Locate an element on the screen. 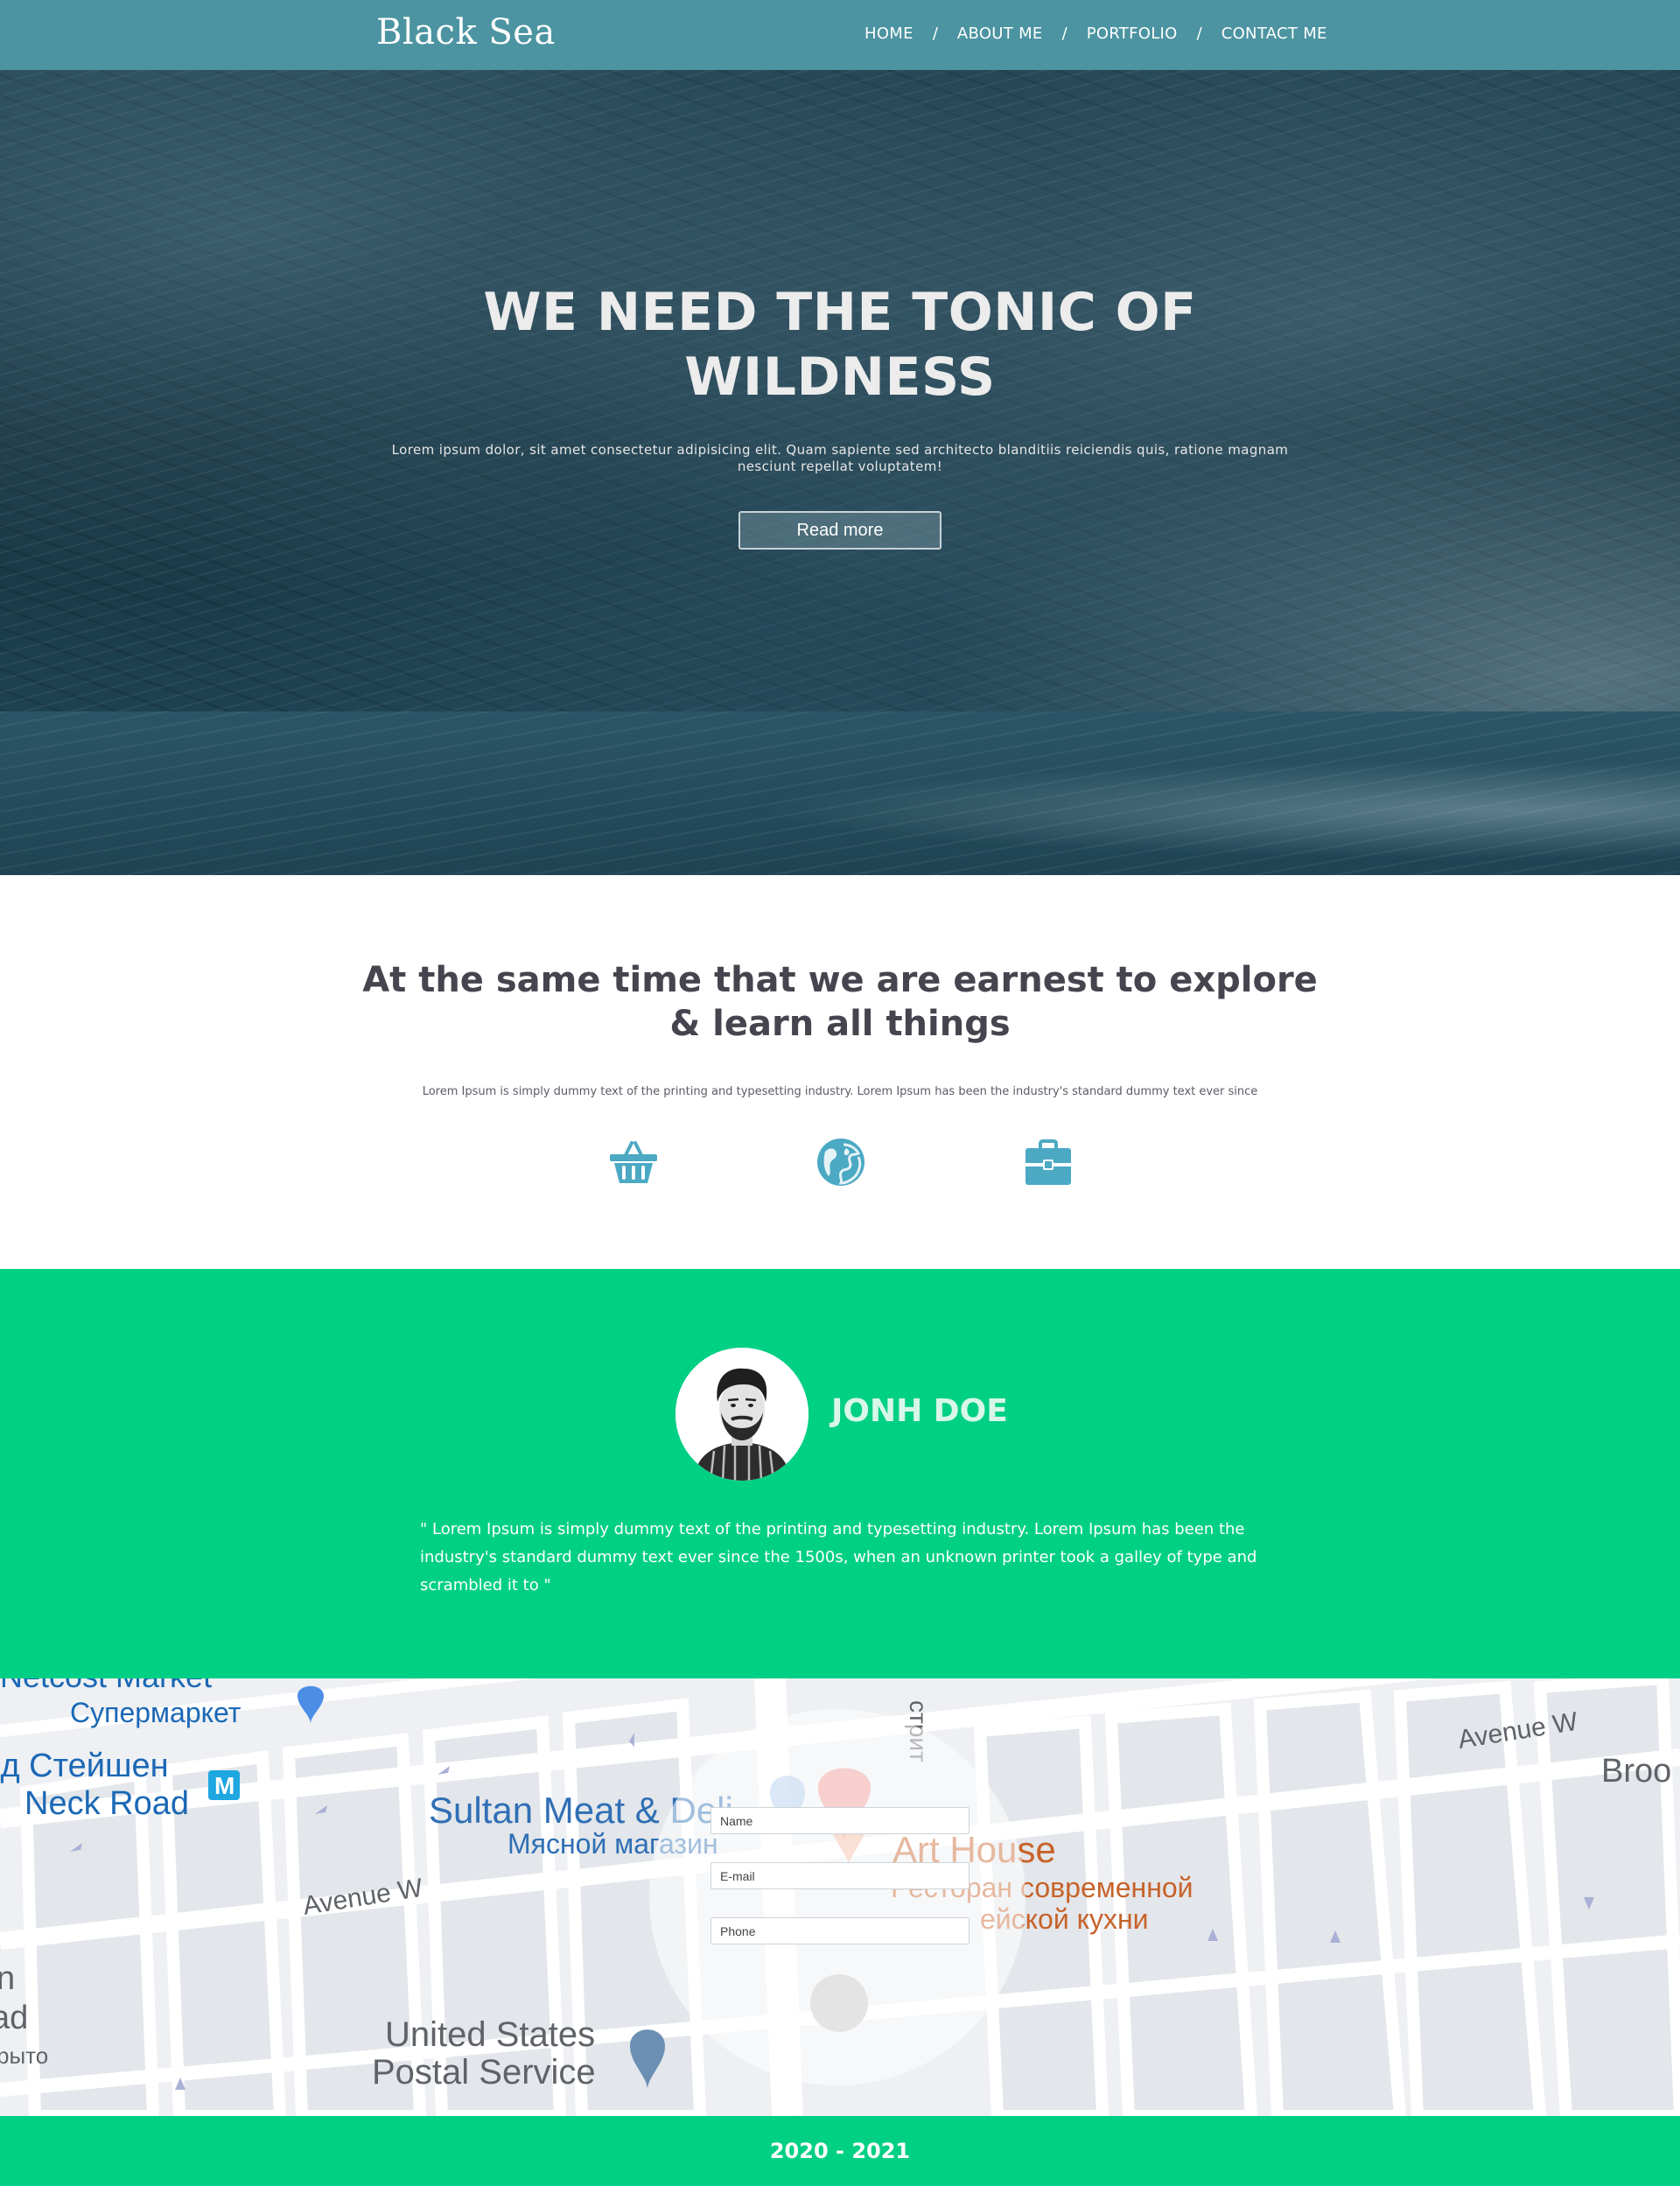  person-name: JONH DOE is located at coordinates (919, 1411).